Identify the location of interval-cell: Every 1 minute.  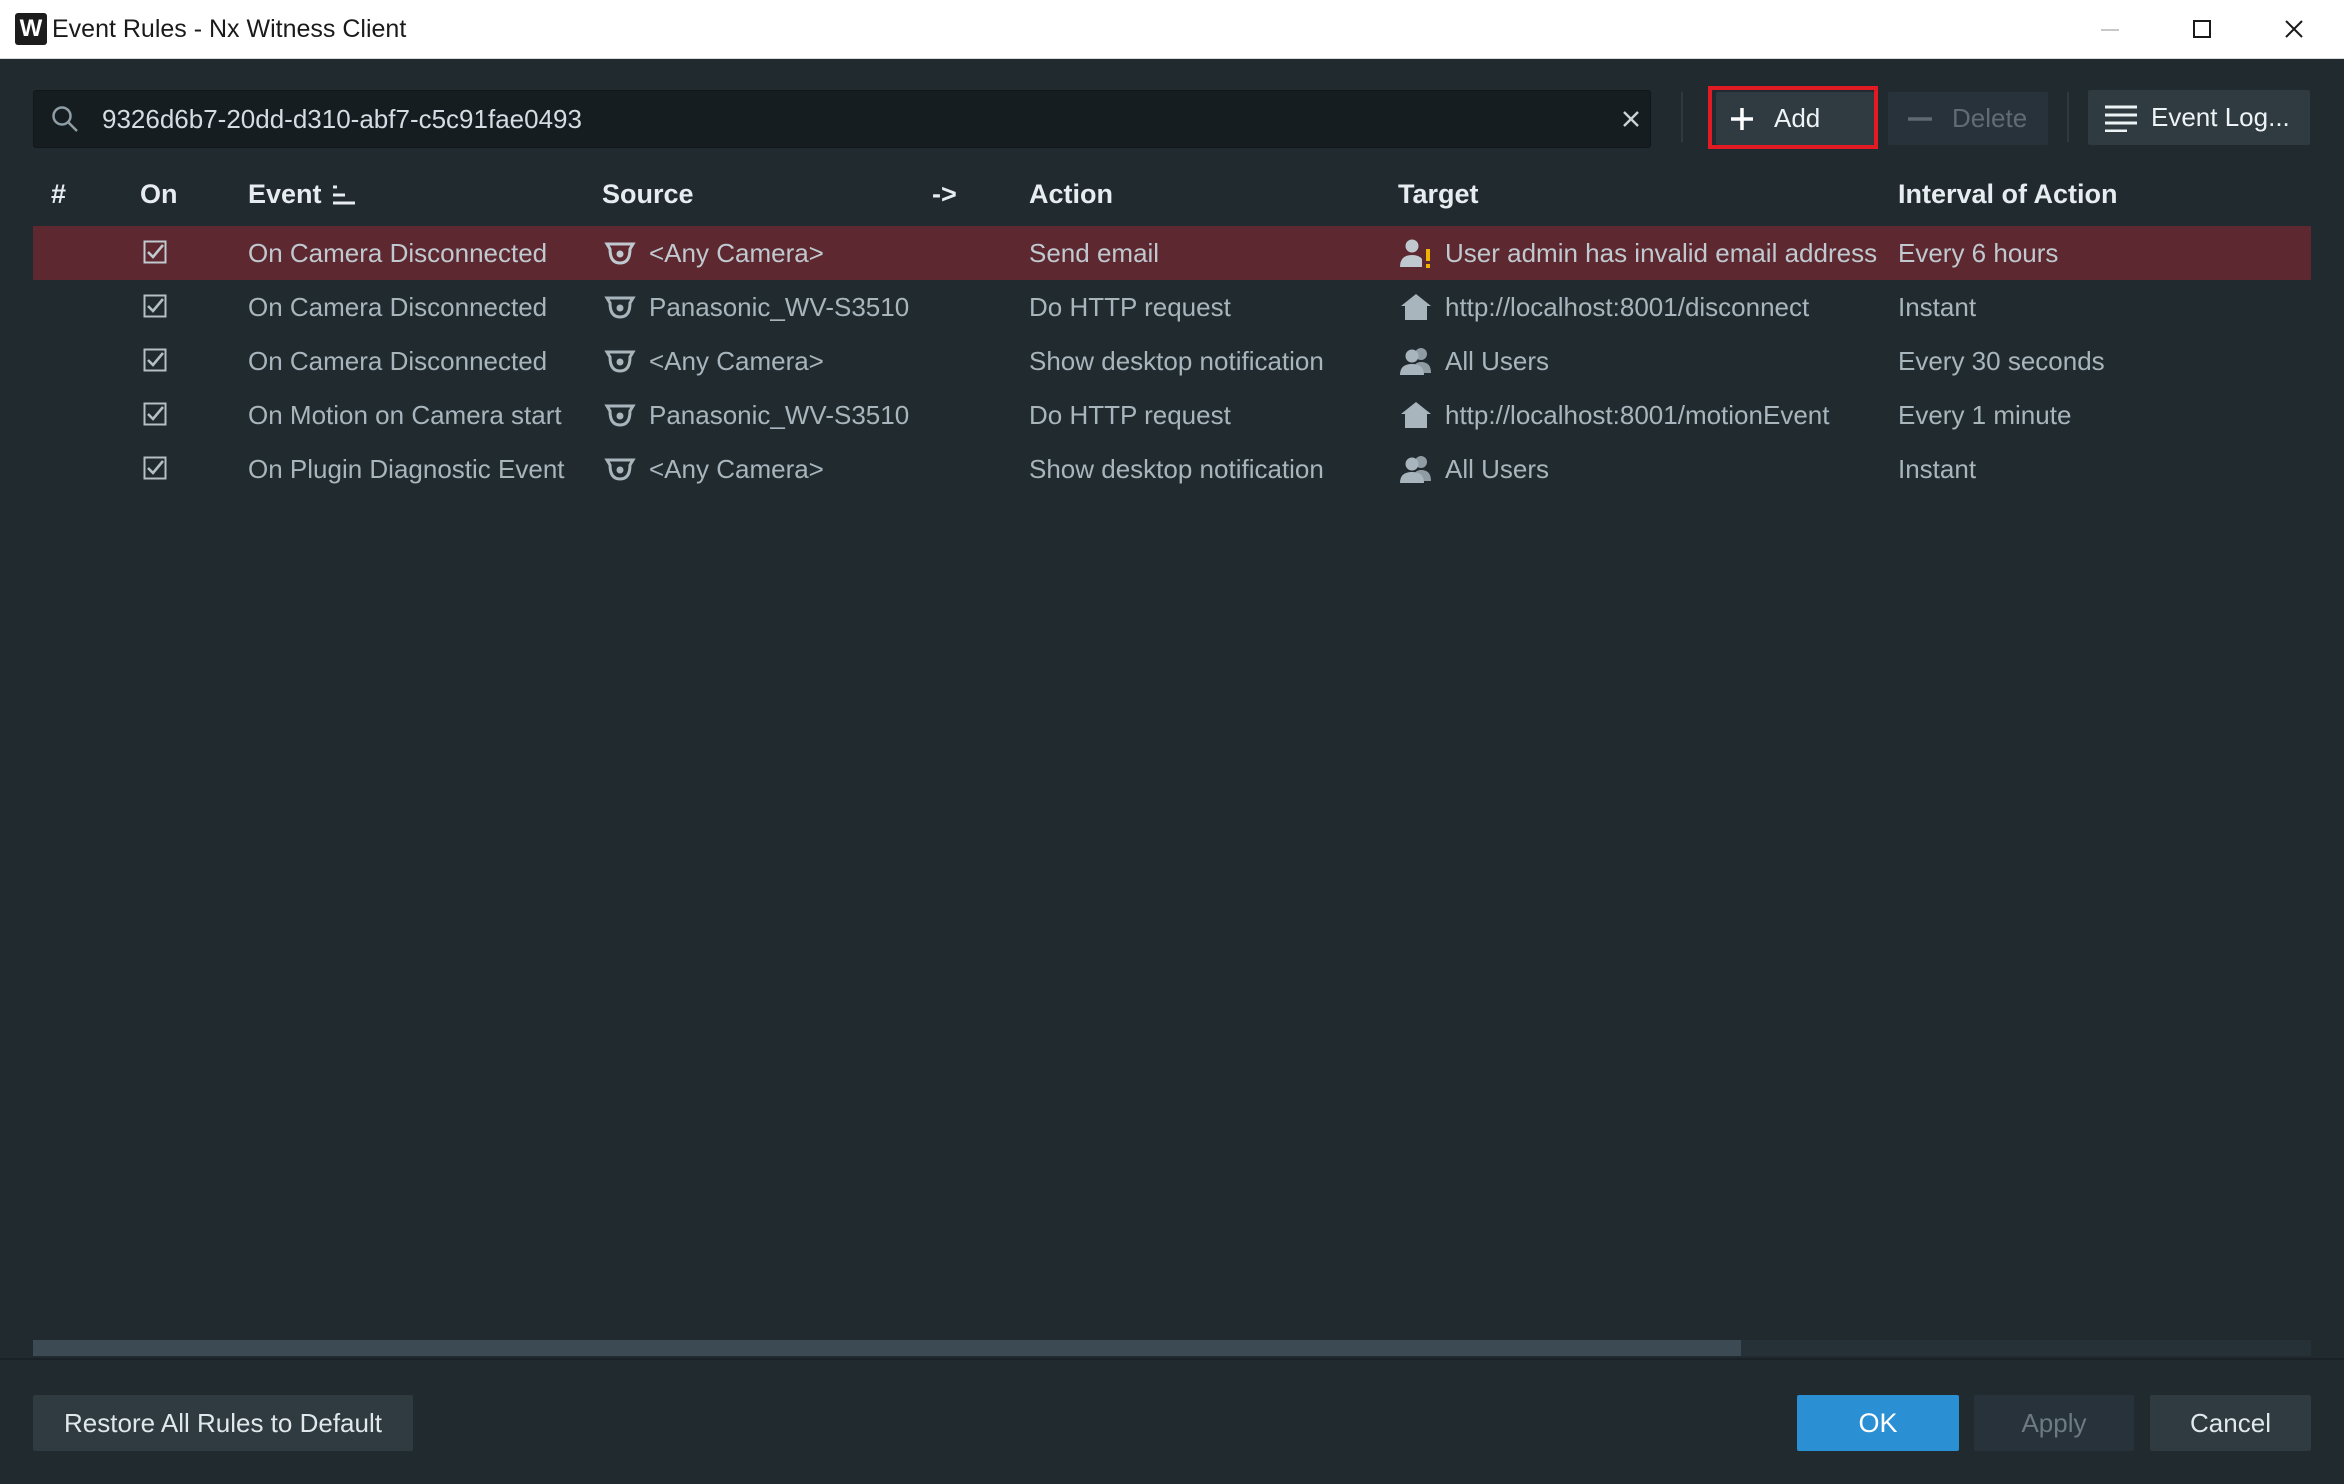
(1985, 415).